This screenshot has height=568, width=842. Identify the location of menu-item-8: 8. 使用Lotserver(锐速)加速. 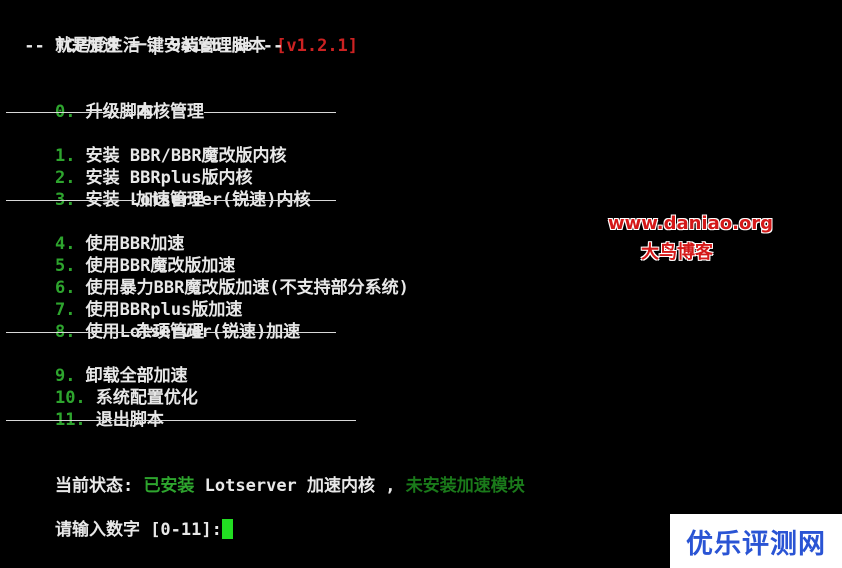
(157, 320).